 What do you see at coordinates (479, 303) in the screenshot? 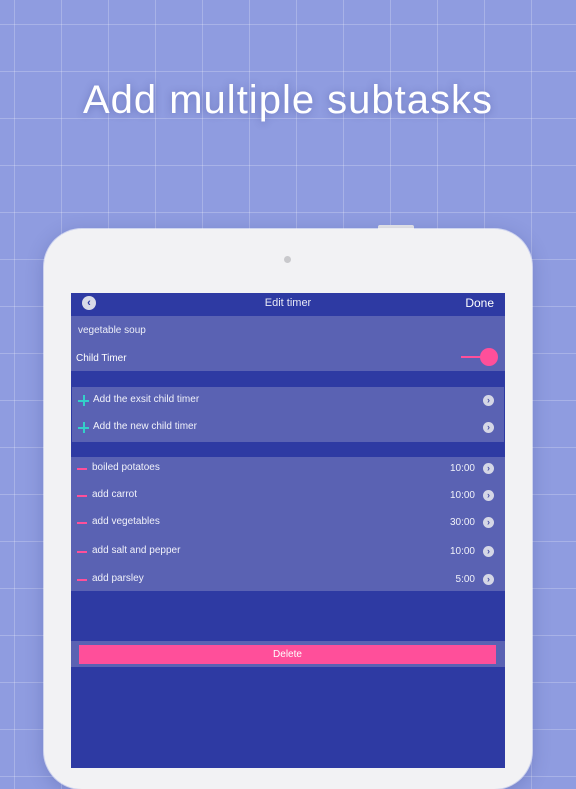
I see `done-button: Done` at bounding box center [479, 303].